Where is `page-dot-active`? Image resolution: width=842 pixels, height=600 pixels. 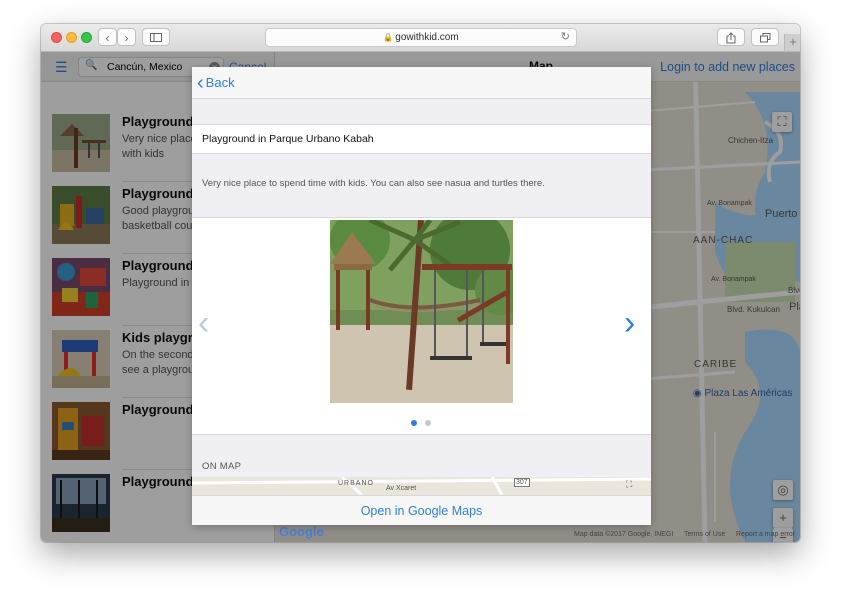
page-dot-active is located at coordinates (414, 423).